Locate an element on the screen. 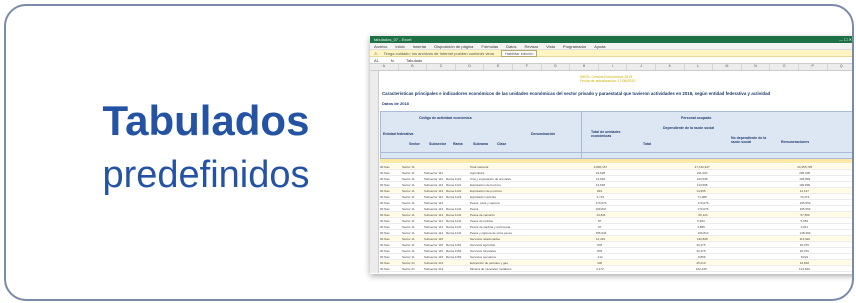 The width and height of the screenshot is (856, 303). table-cell: 5,954 is located at coordinates (804, 220).